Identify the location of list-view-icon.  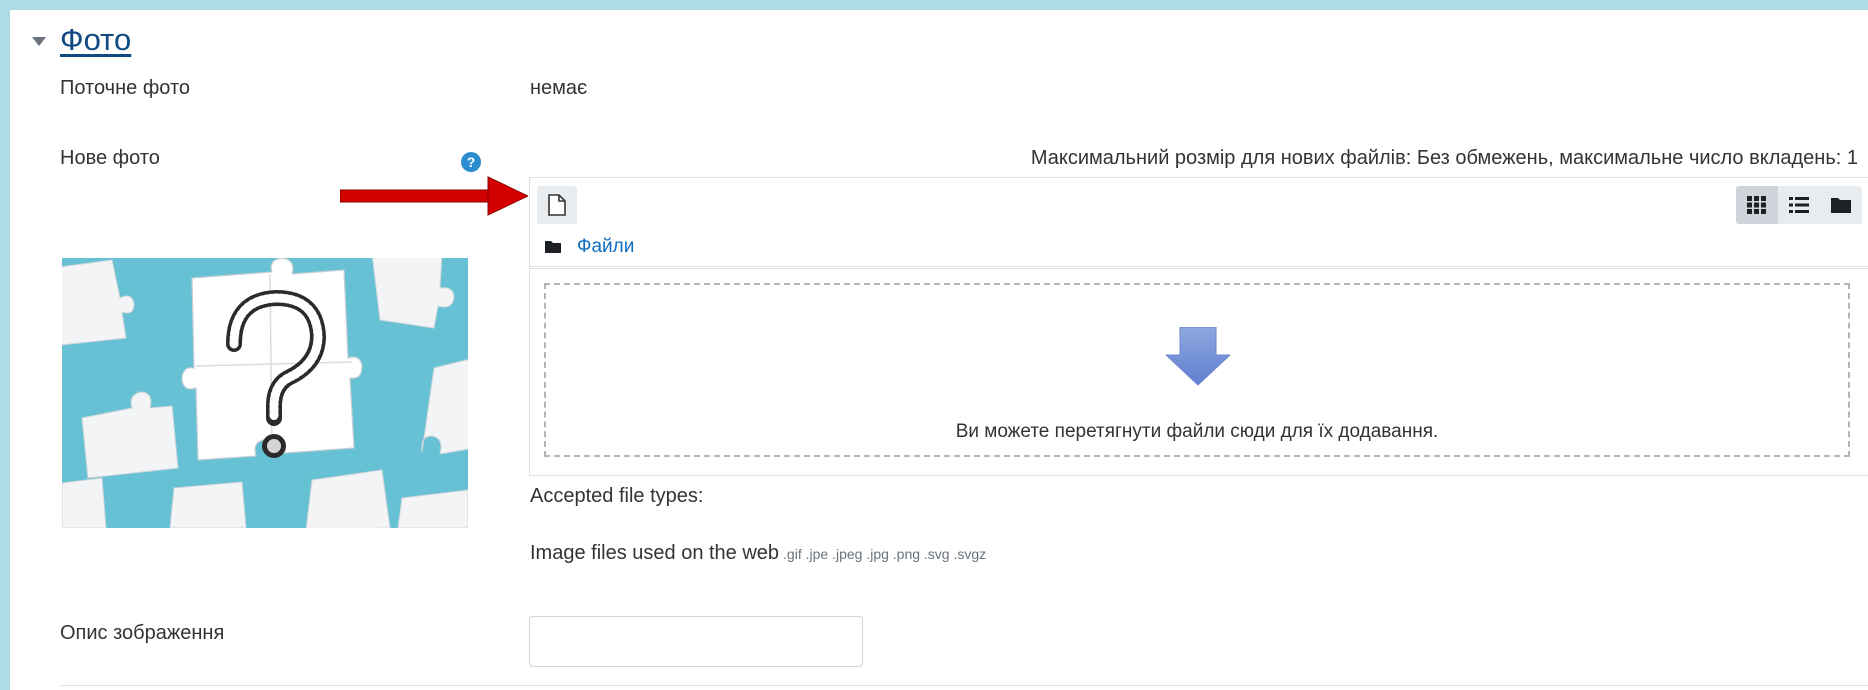
(1799, 205).